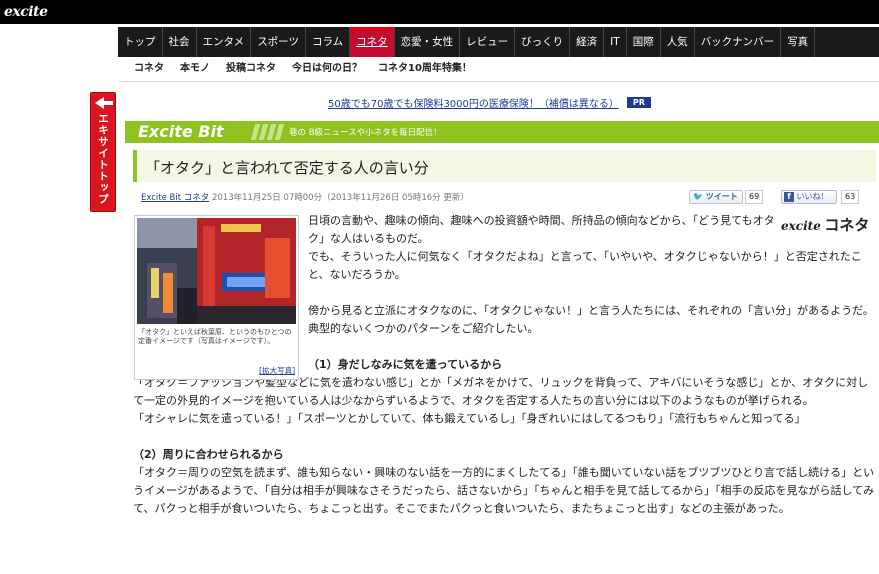  I want to click on sub-nav: コネタ 本モノ 投稿コネタ 今日は何の日？ コネタ10周年特集！, so click(498, 70).